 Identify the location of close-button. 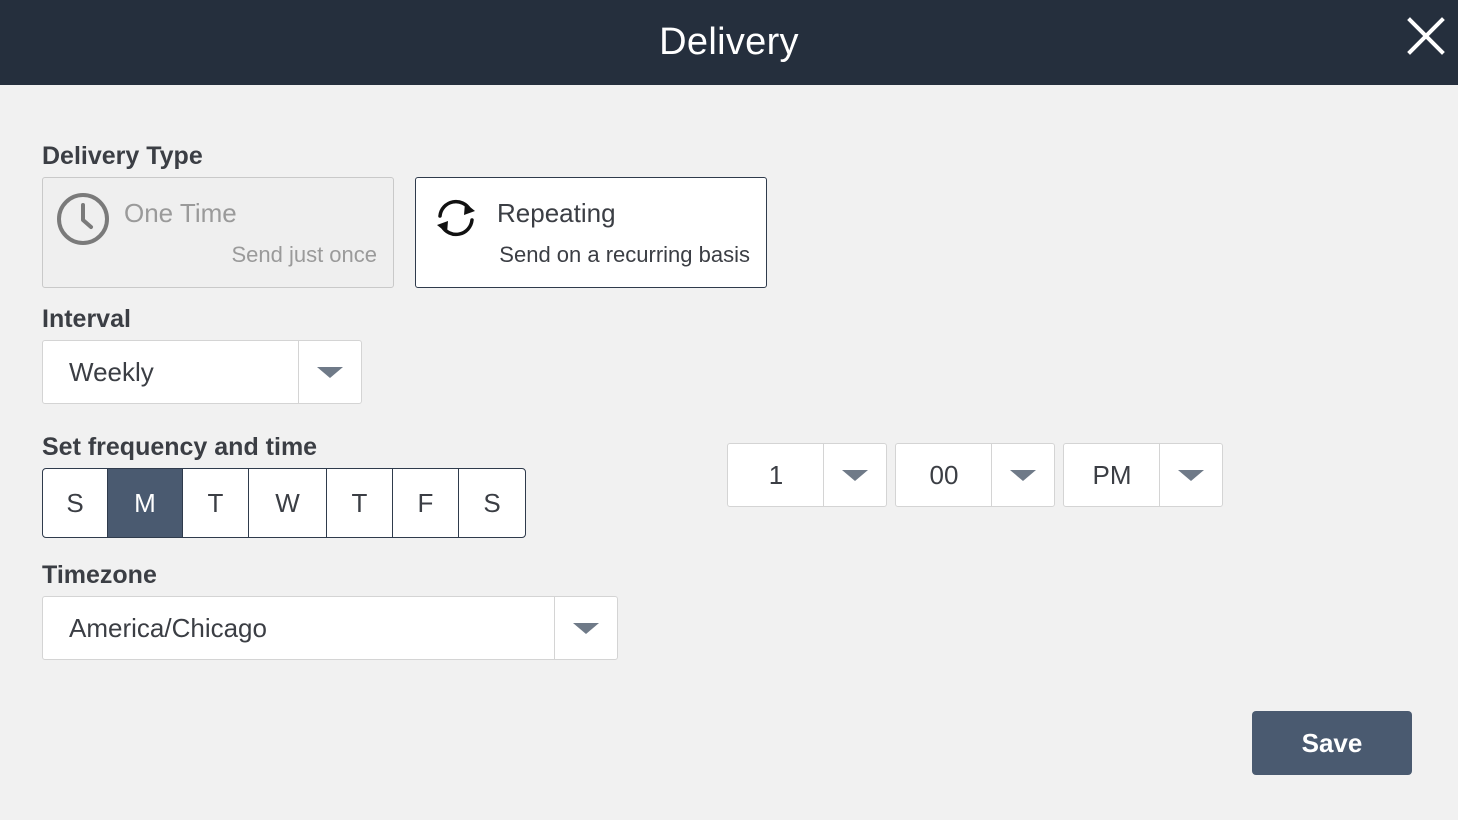
(1426, 36).